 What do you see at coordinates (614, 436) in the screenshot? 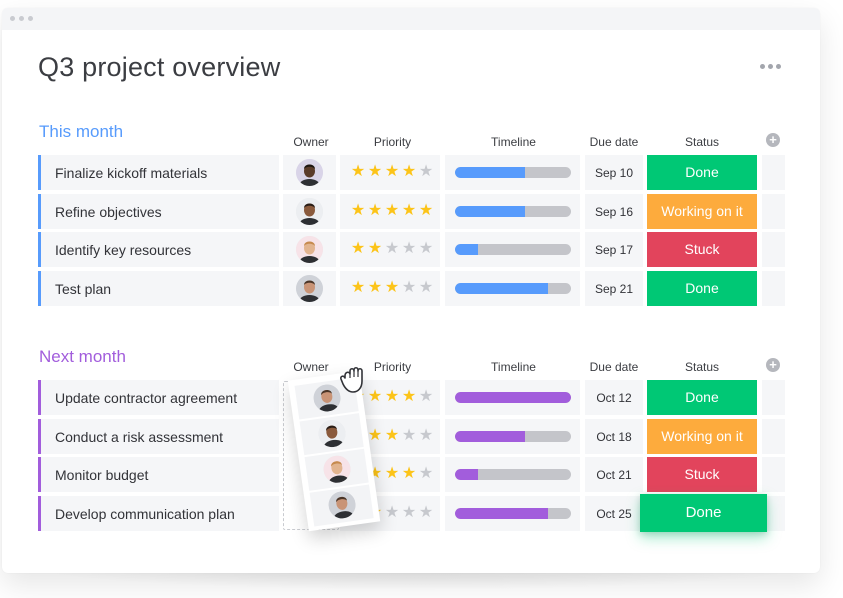
I see `due-date-cell: Oct 18` at bounding box center [614, 436].